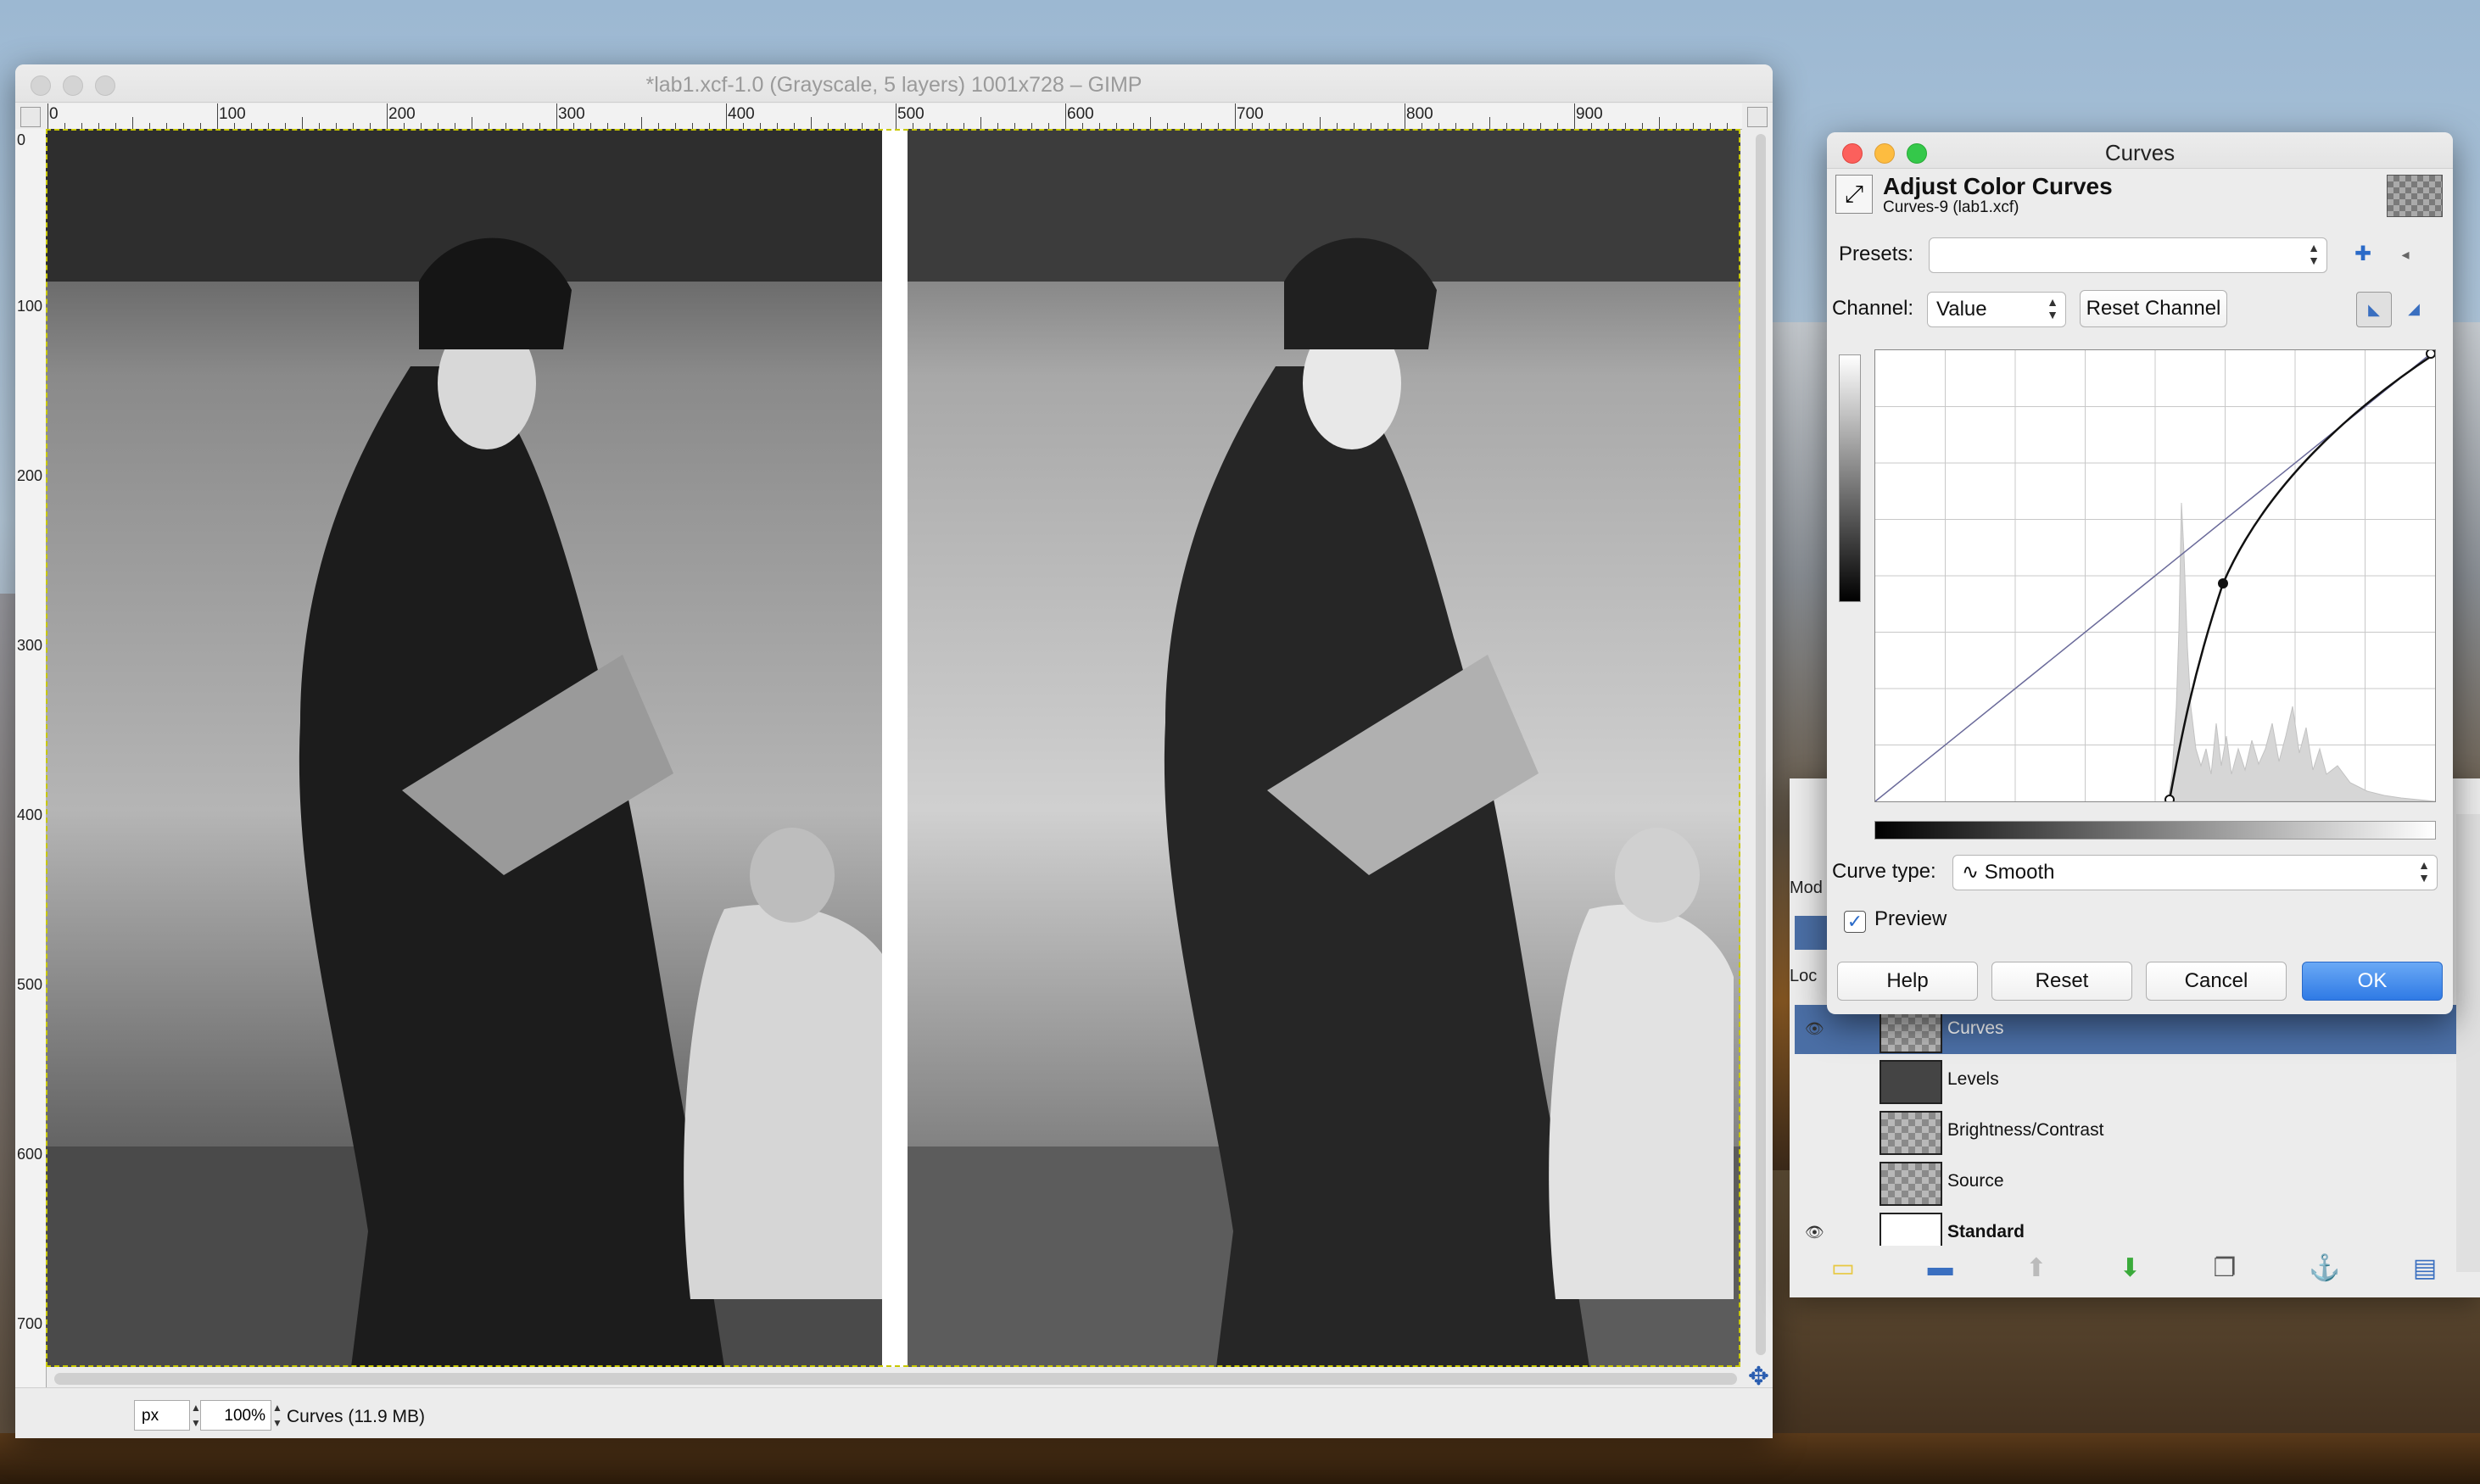 This screenshot has width=2480, height=1484. Describe the element at coordinates (1907, 981) in the screenshot. I see `help-button: Help` at that location.